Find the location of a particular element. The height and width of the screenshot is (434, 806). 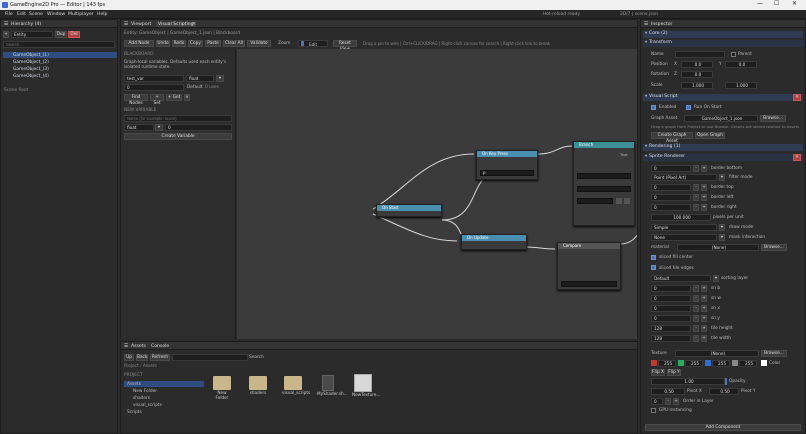

sn-x-field: 0 is located at coordinates (671, 308).